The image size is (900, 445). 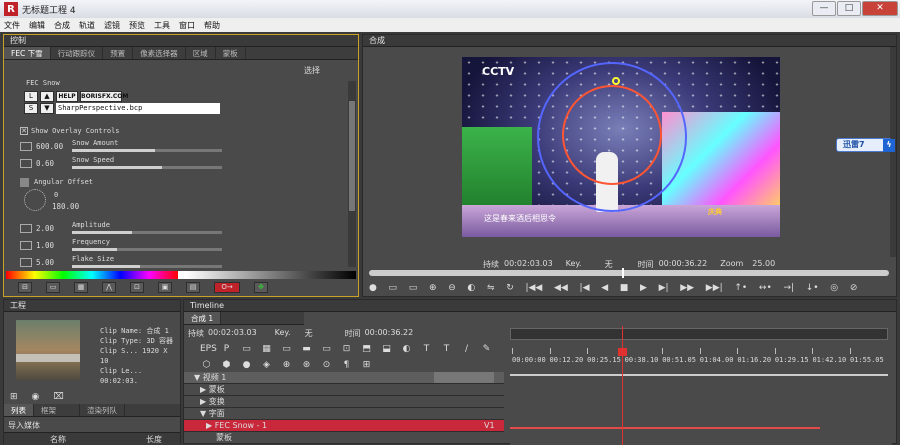 What do you see at coordinates (137, 287) in the screenshot?
I see `panel-icon-5: ⊡` at bounding box center [137, 287].